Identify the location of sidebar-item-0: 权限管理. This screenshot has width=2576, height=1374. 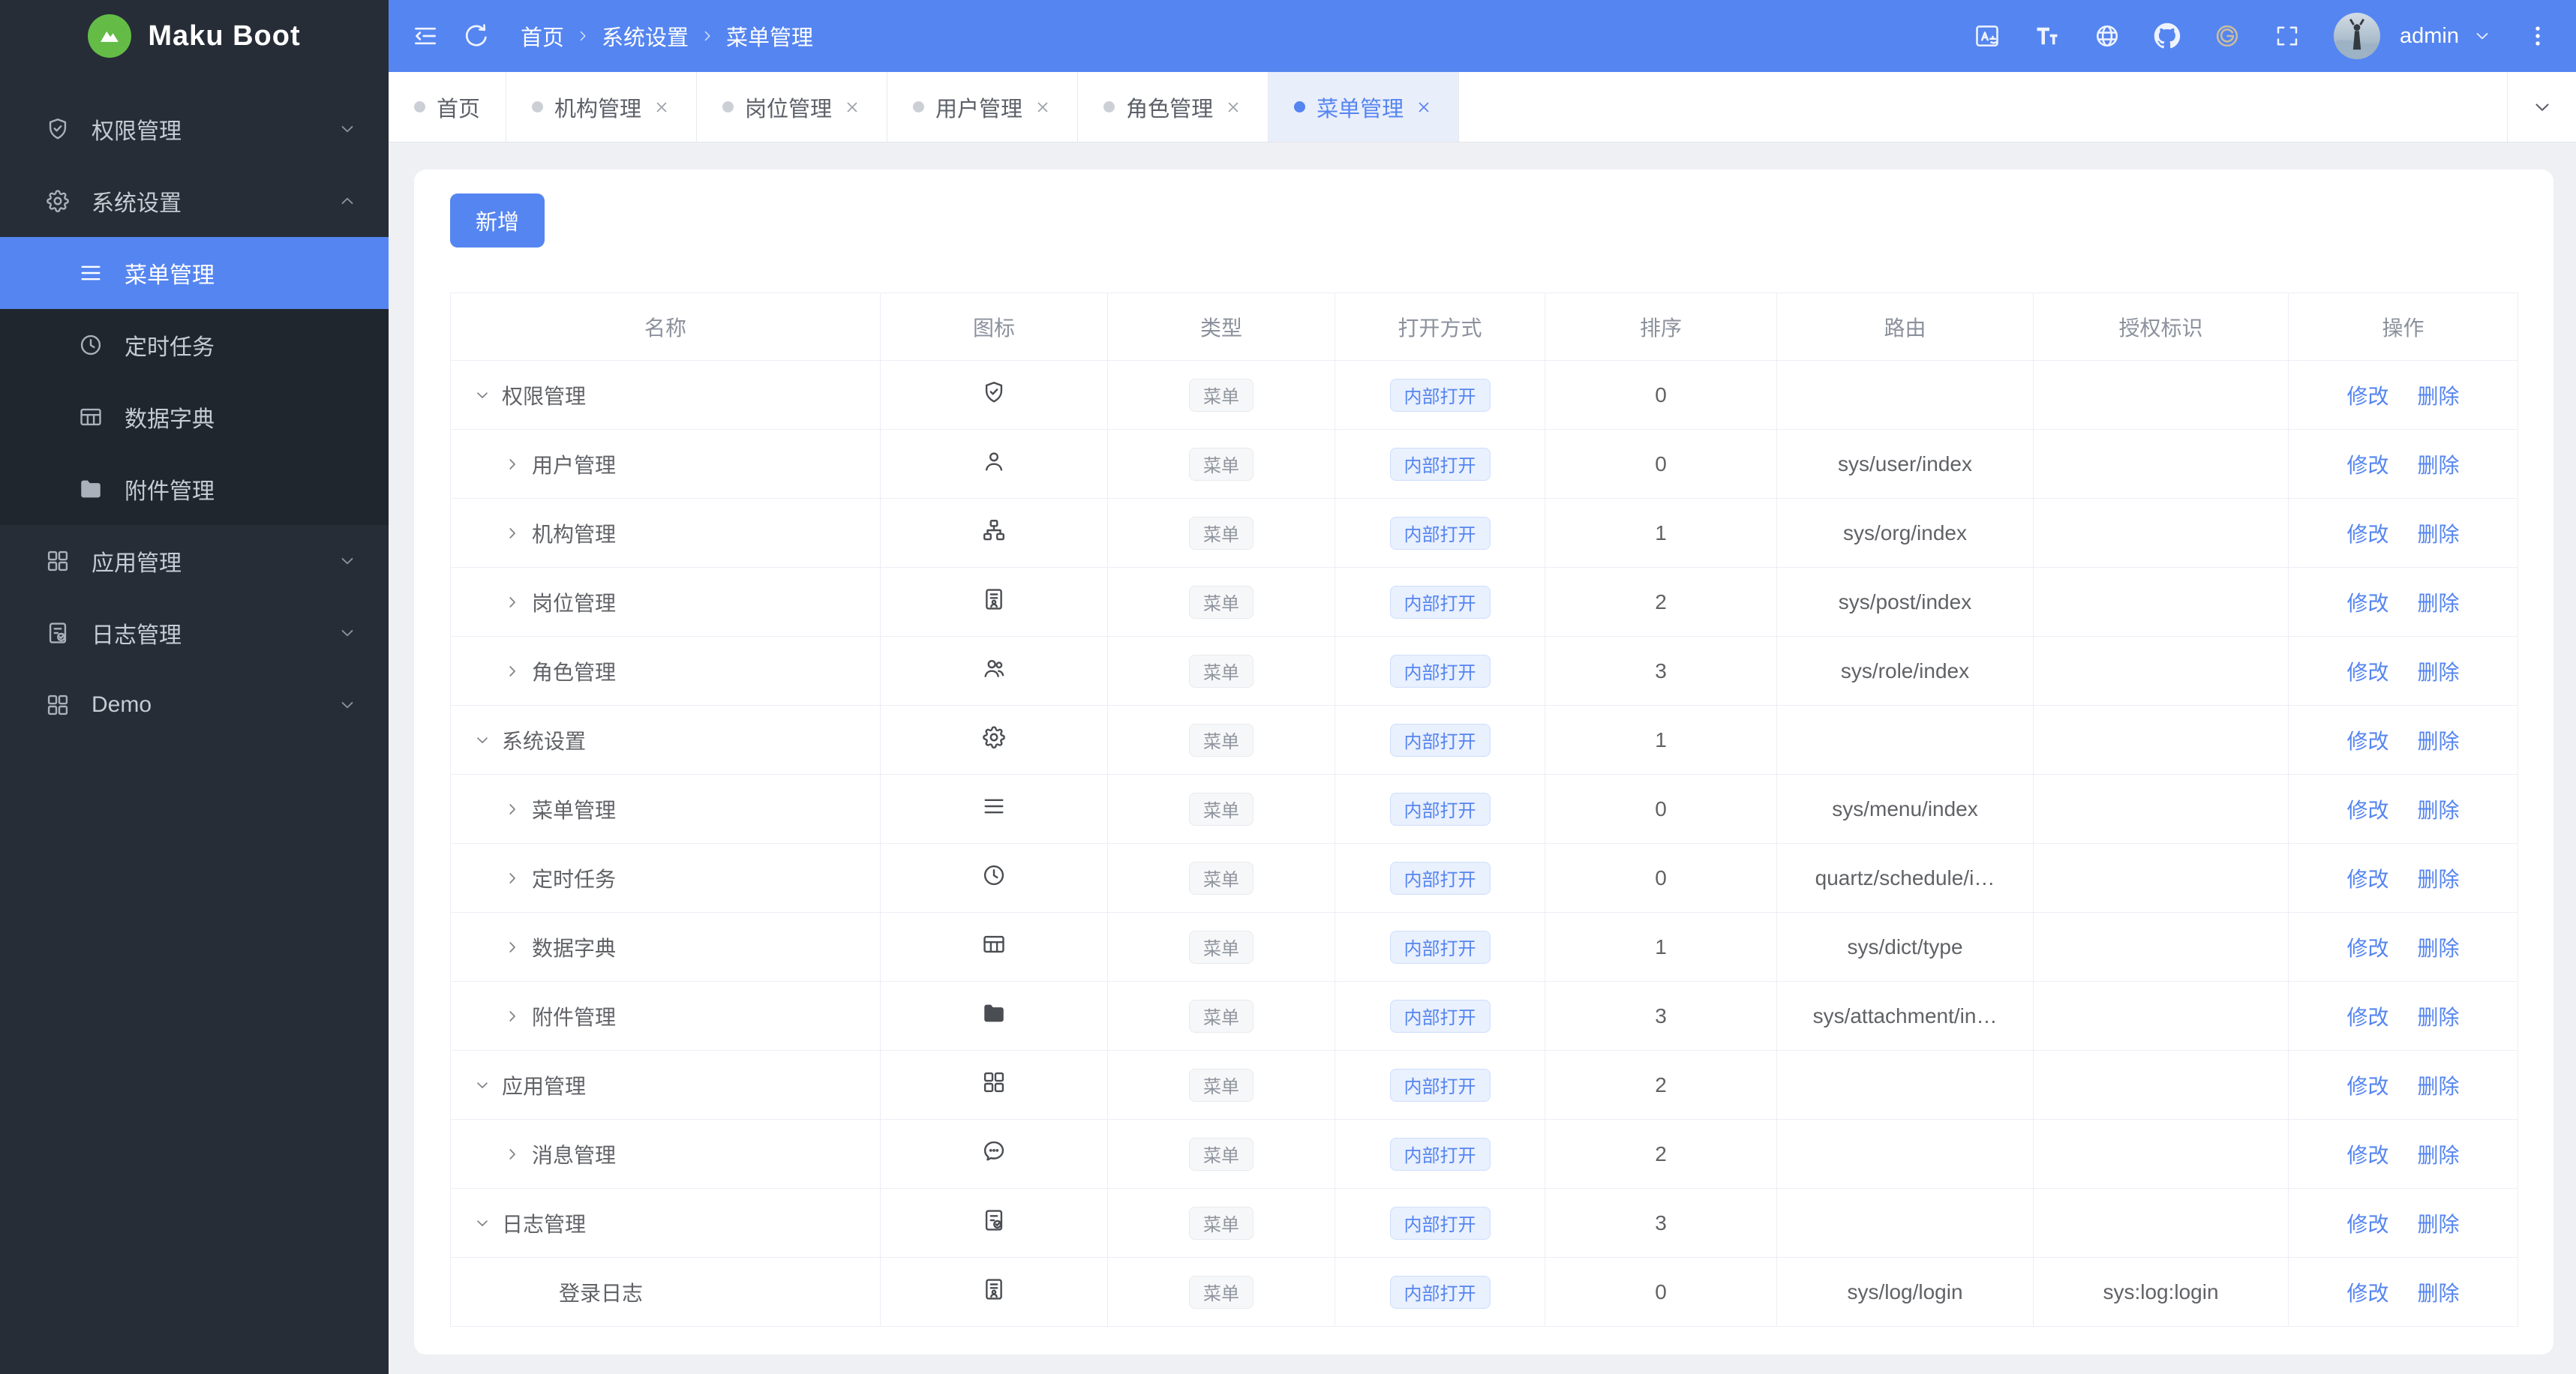
(194, 129).